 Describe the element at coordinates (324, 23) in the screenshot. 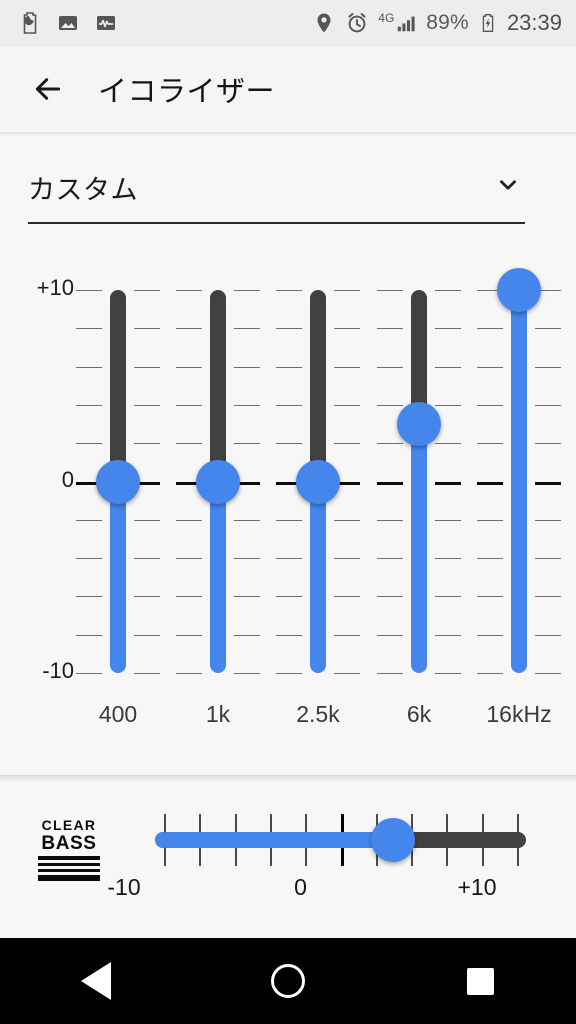

I see `location-pin-icon` at that location.